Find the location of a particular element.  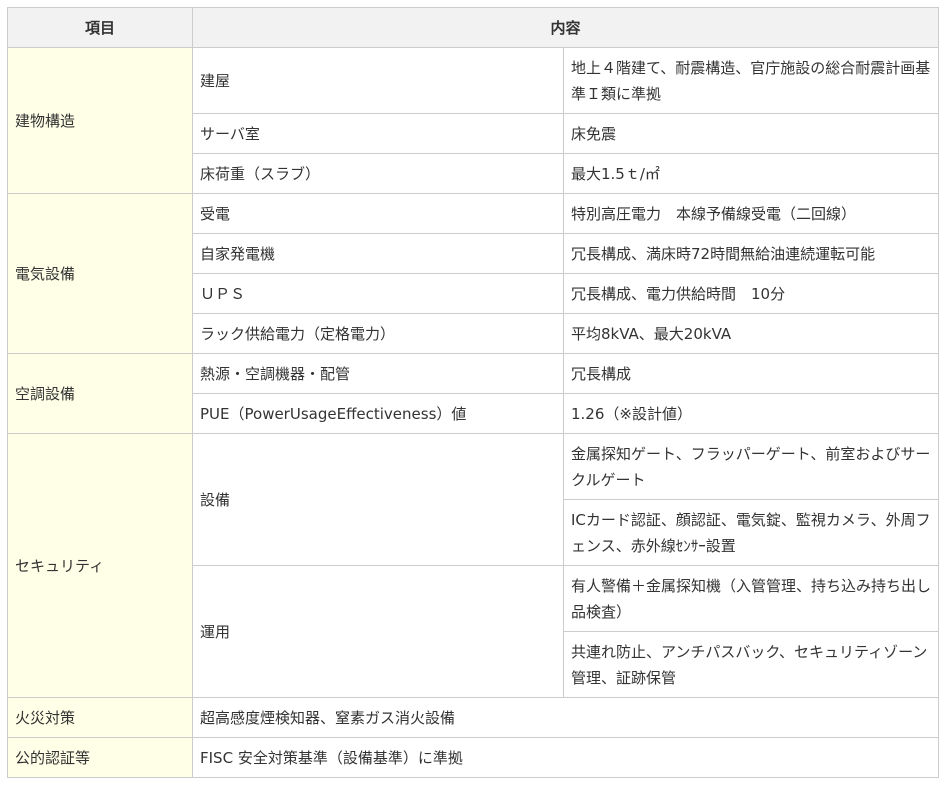

table-row: 火災対策 超高感度煙検知器、窒素ガス消火設備 is located at coordinates (473, 717).